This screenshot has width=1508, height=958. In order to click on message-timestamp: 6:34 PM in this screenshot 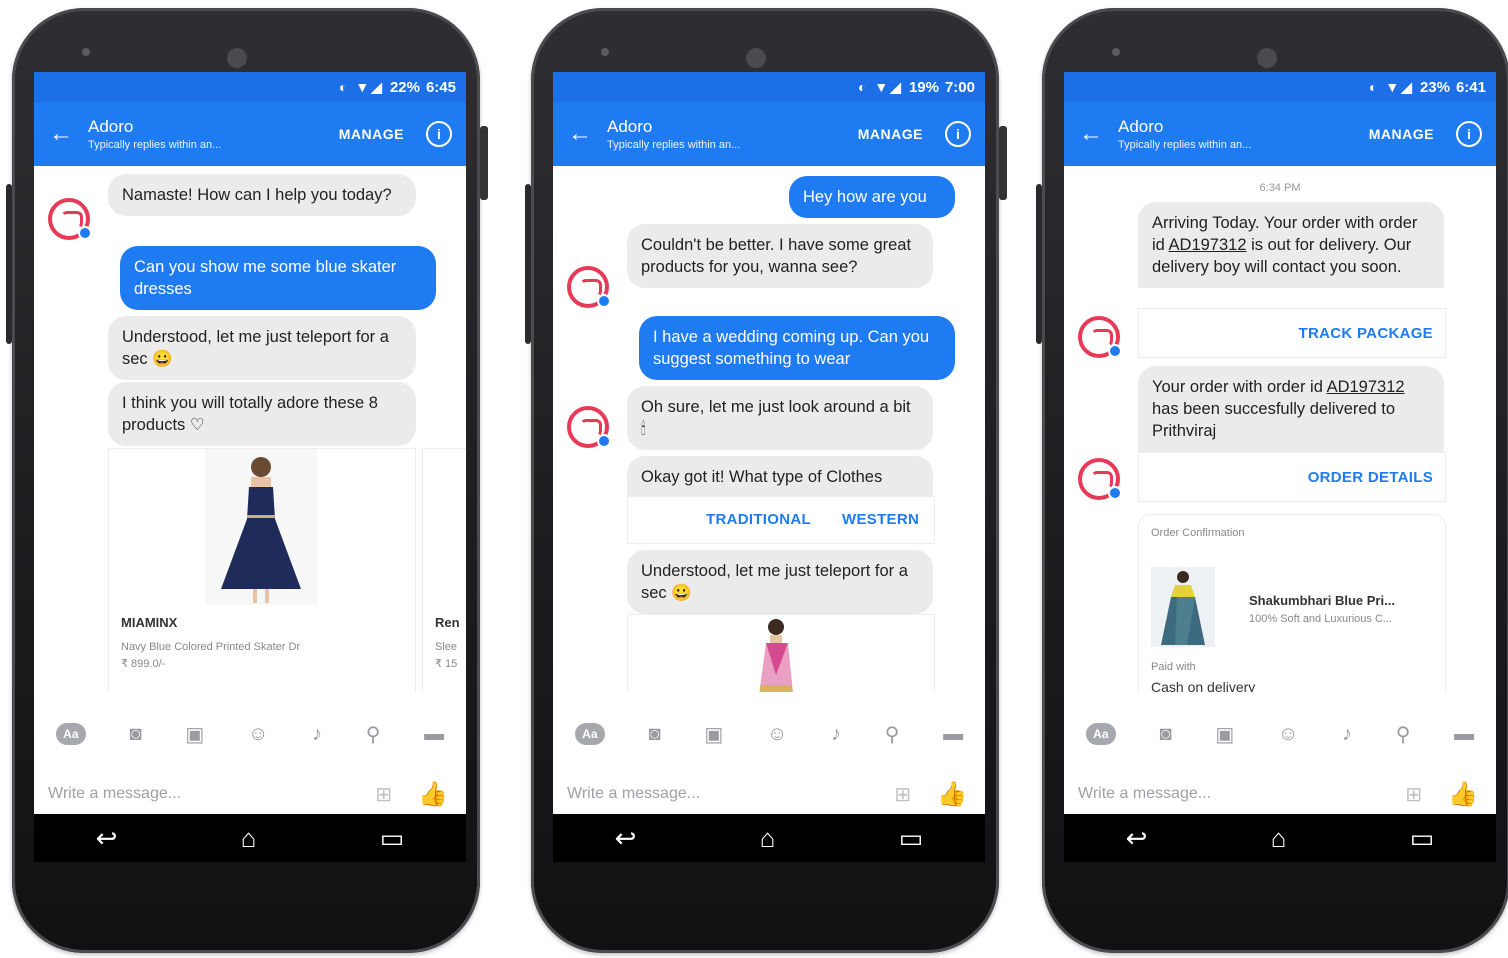, I will do `click(1280, 188)`.